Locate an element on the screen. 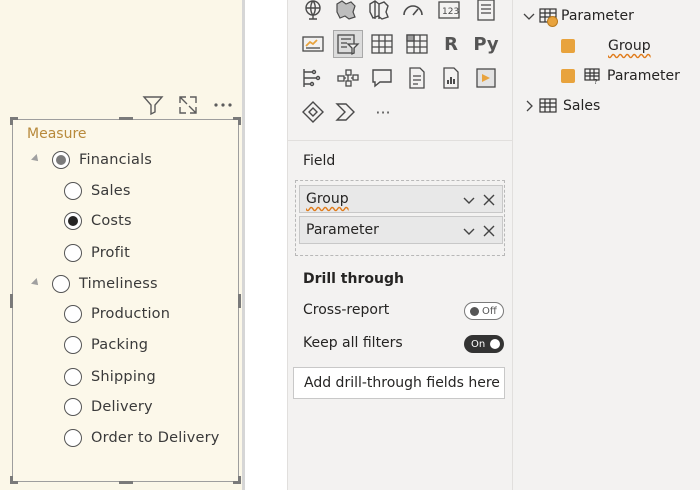  slicer-item-costs: Costs is located at coordinates (98, 221).